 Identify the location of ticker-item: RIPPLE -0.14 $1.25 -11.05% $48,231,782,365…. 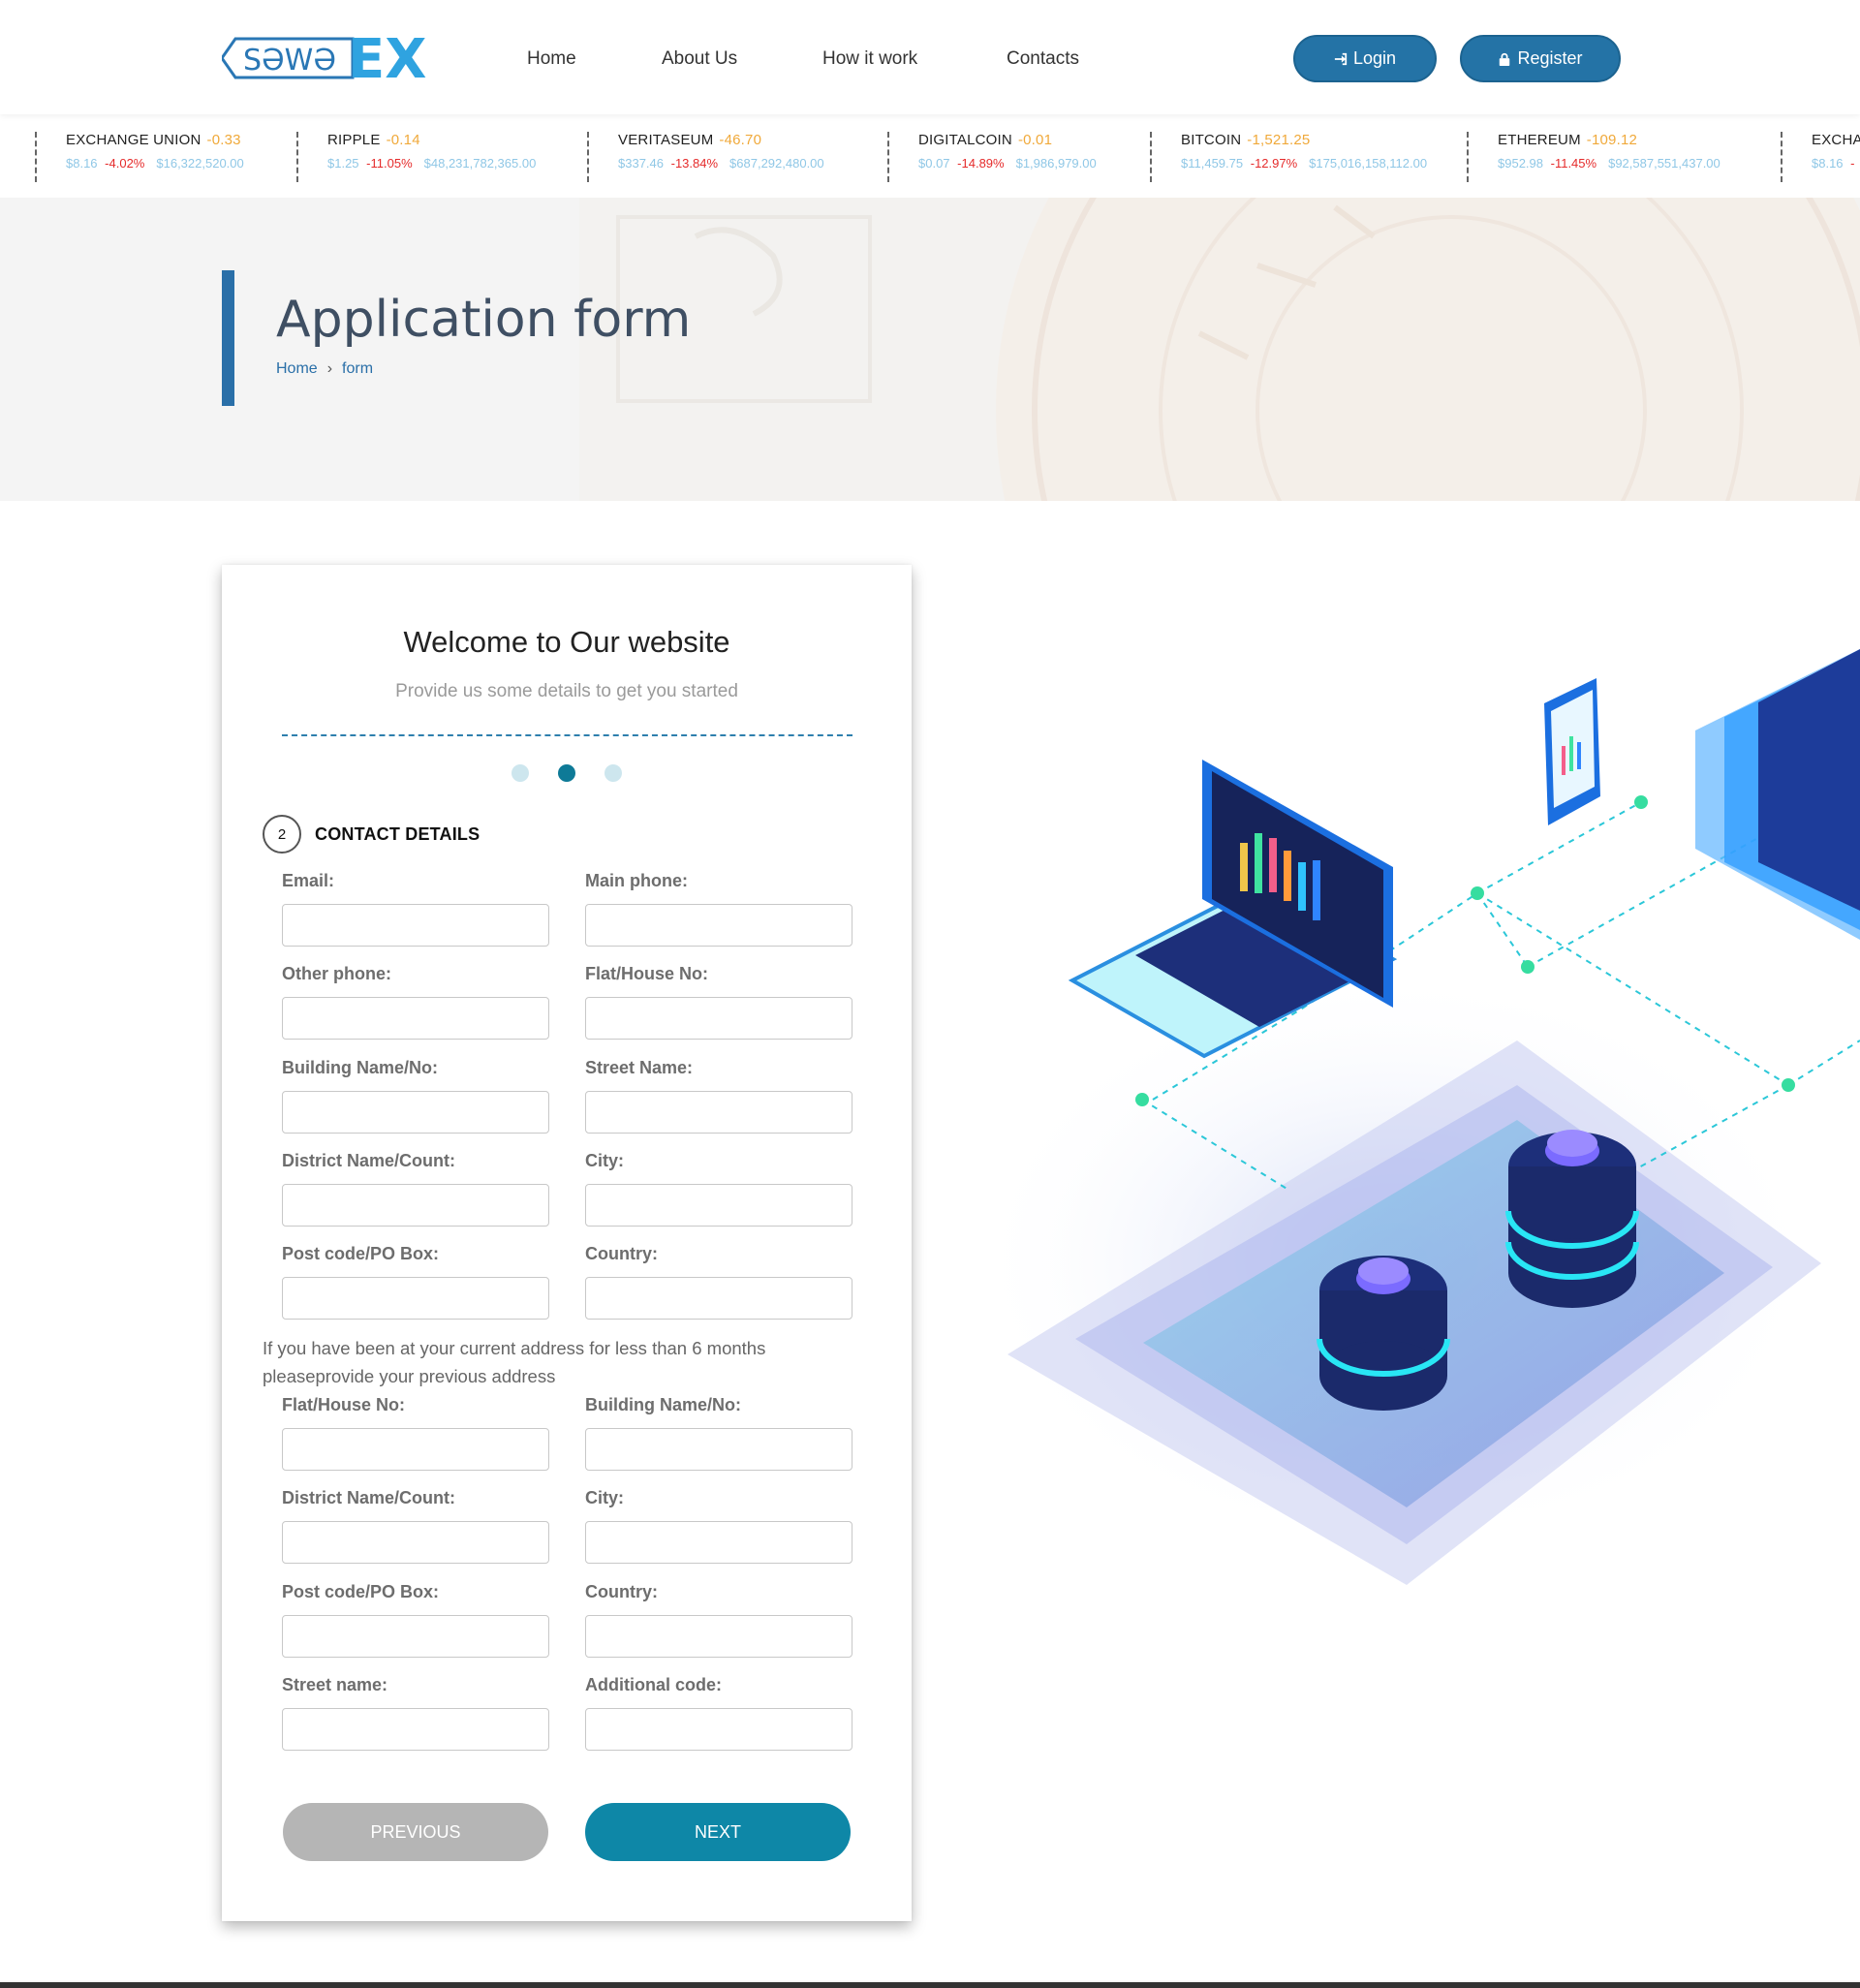
(416, 157).